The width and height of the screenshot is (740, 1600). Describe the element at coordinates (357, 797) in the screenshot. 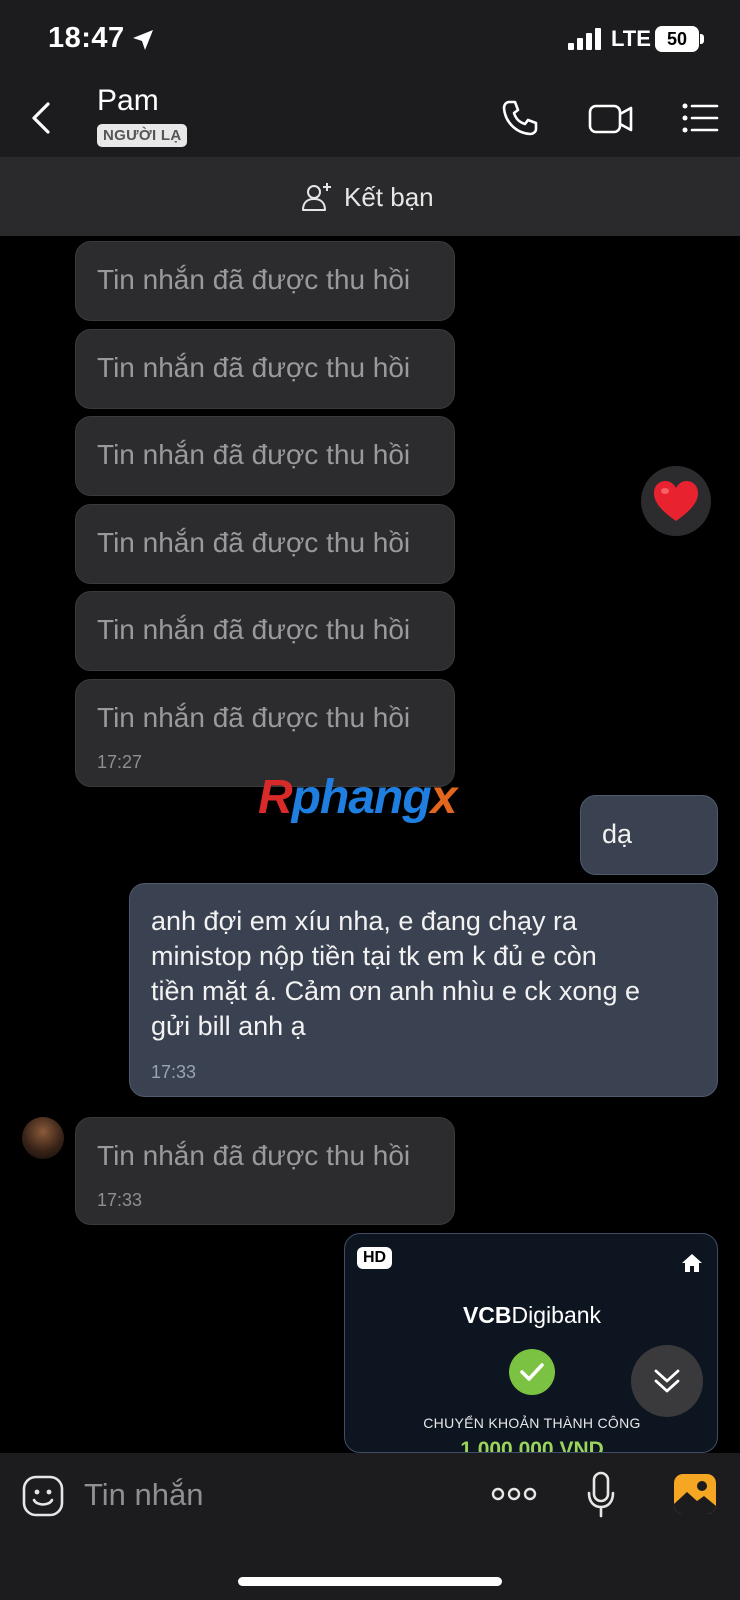

I see `watermark: Rphangx` at that location.